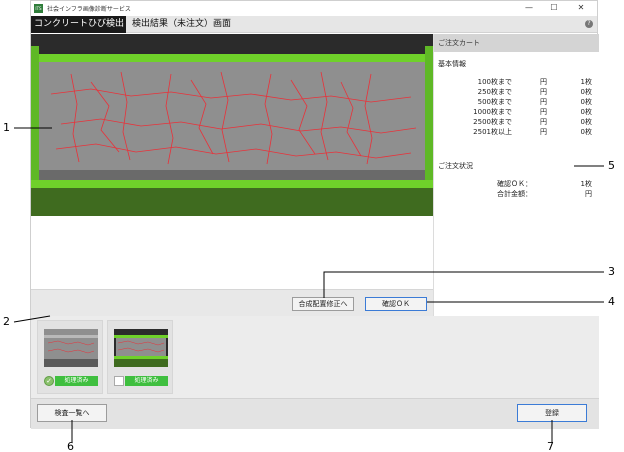 The image size is (624, 452). I want to click on app-title: 社会インフラ画像診断サービス, so click(89, 9).